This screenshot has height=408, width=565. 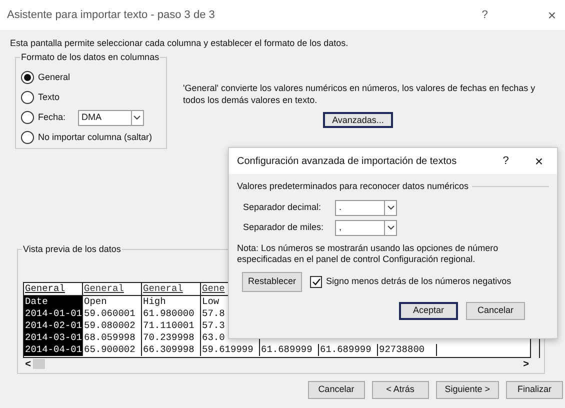 What do you see at coordinates (180, 43) in the screenshot?
I see `instruction-text: Esta pantalla permite seleccionar cada columna y establecer el formato de los datos.` at bounding box center [180, 43].